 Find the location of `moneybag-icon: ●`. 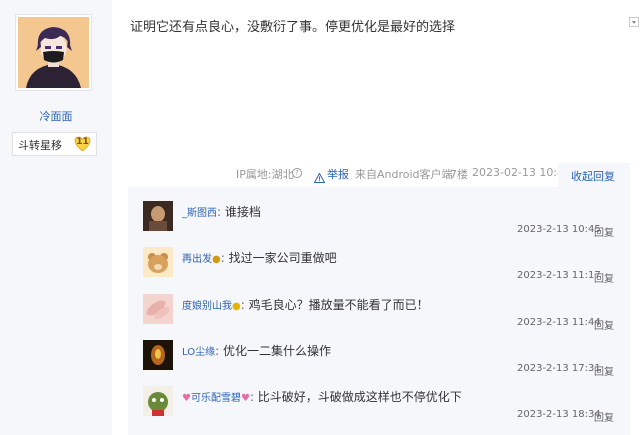

moneybag-icon: ● is located at coordinates (216, 259).